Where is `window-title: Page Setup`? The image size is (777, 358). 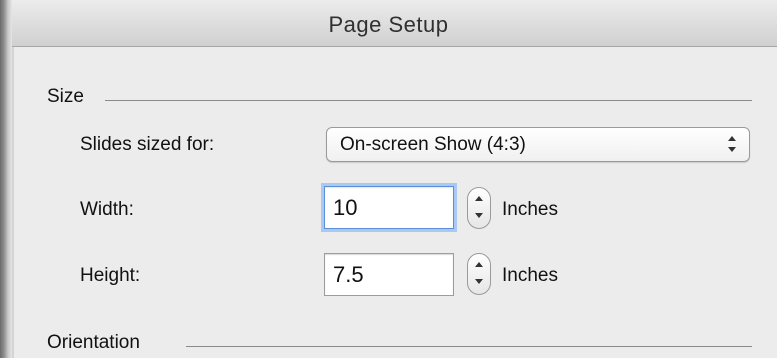 window-title: Page Setup is located at coordinates (388, 24).